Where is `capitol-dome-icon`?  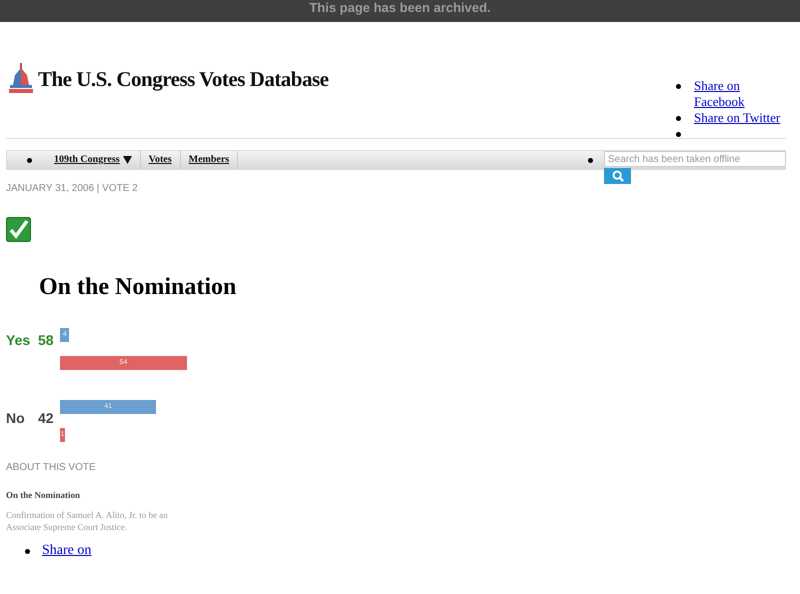
capitol-dome-icon is located at coordinates (21, 79).